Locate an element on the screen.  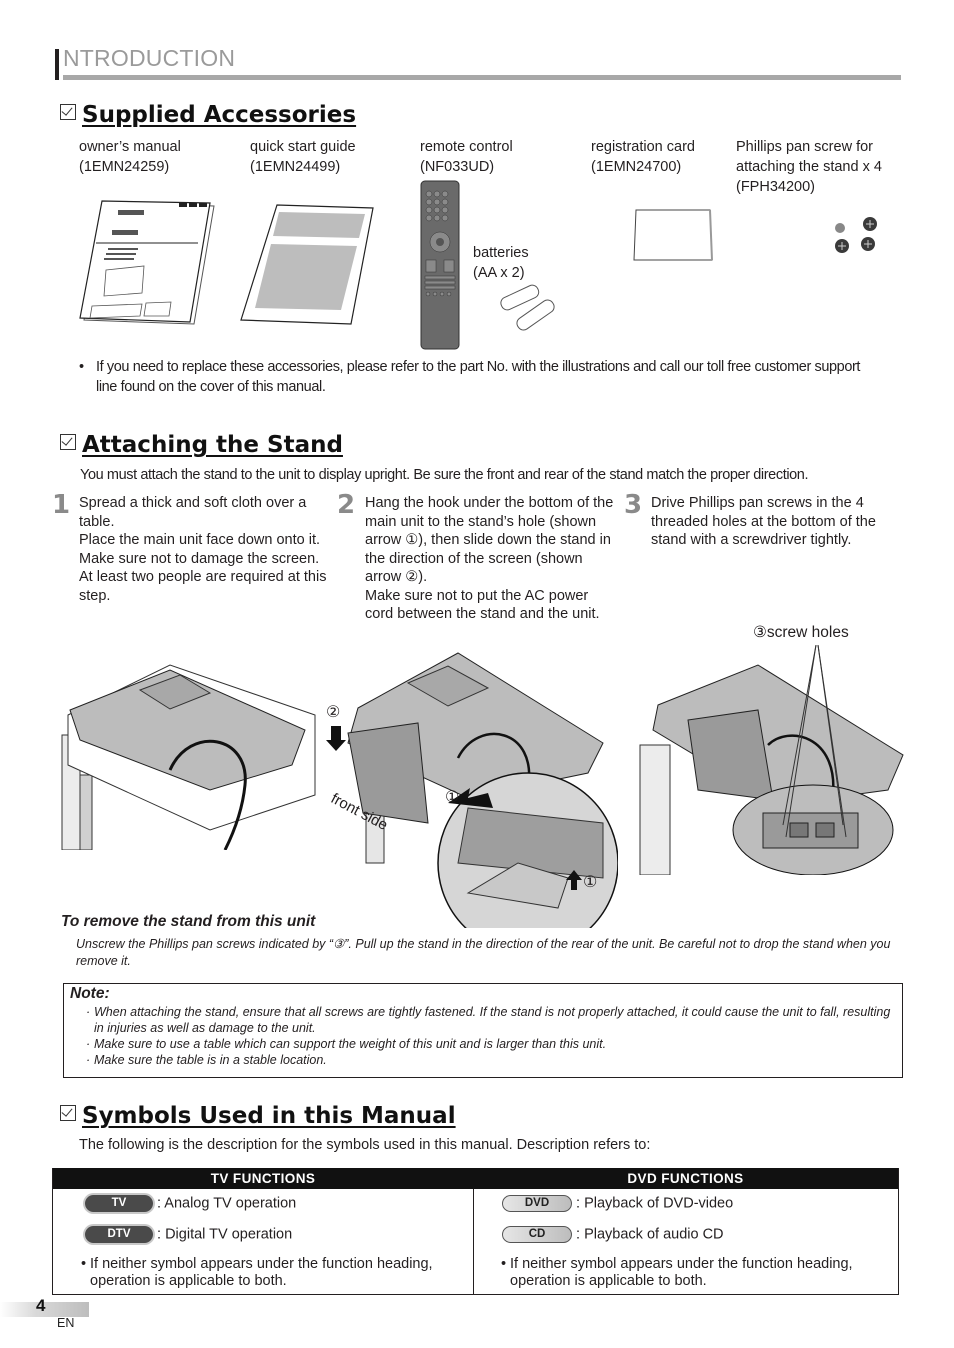
accessory-part-no: (NF033UD) is located at coordinates (457, 167).